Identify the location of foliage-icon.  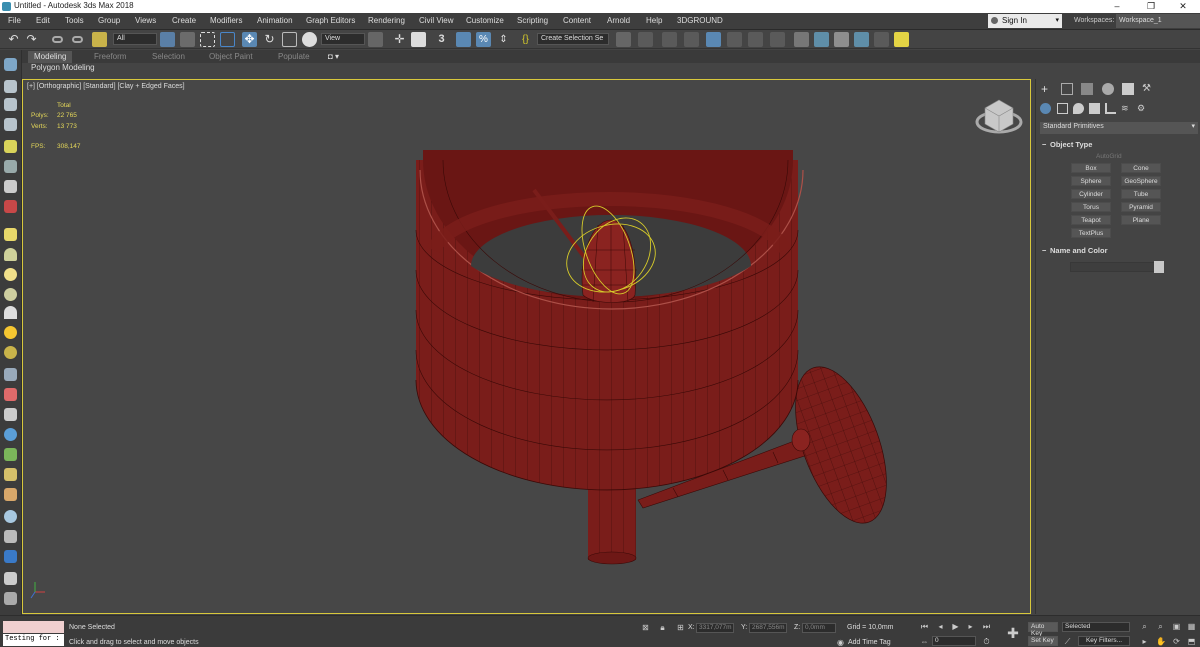
(10, 454).